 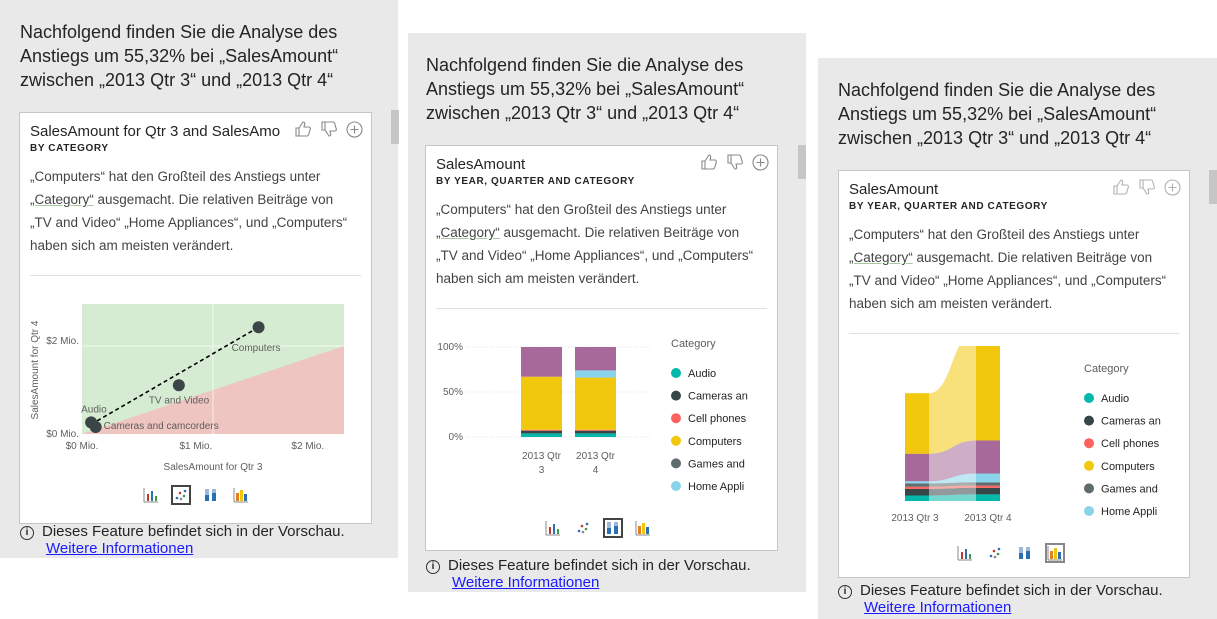 I want to click on data-point-label: Audio, so click(x=94, y=409).